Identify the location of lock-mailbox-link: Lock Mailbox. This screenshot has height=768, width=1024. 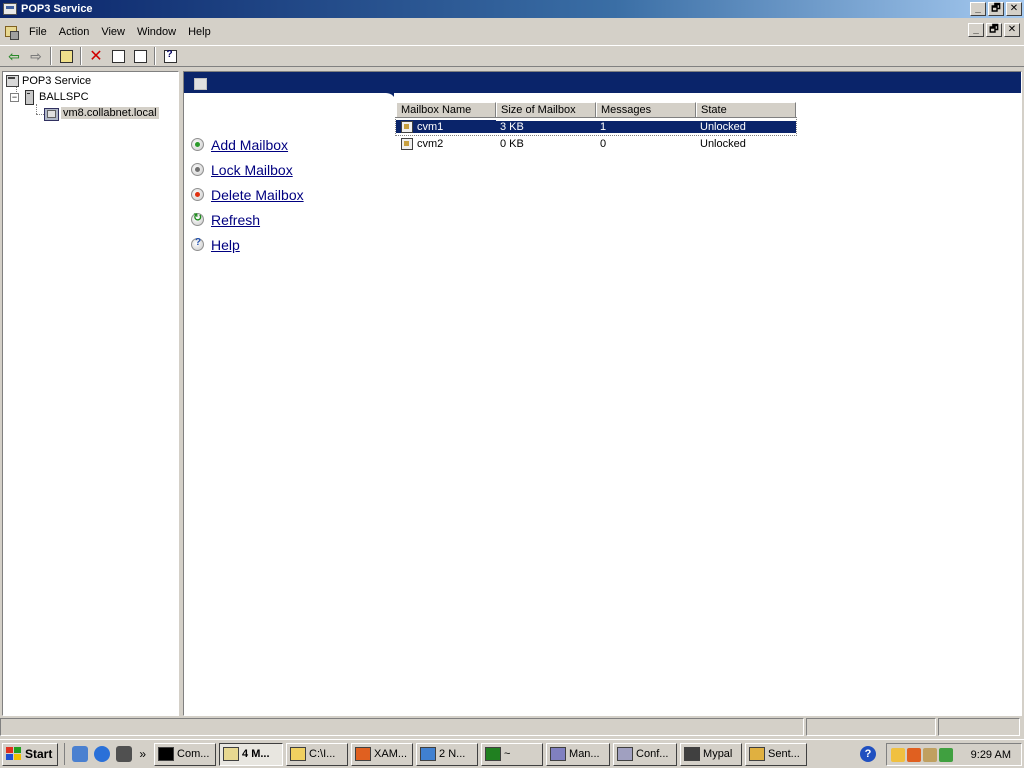
(247, 169).